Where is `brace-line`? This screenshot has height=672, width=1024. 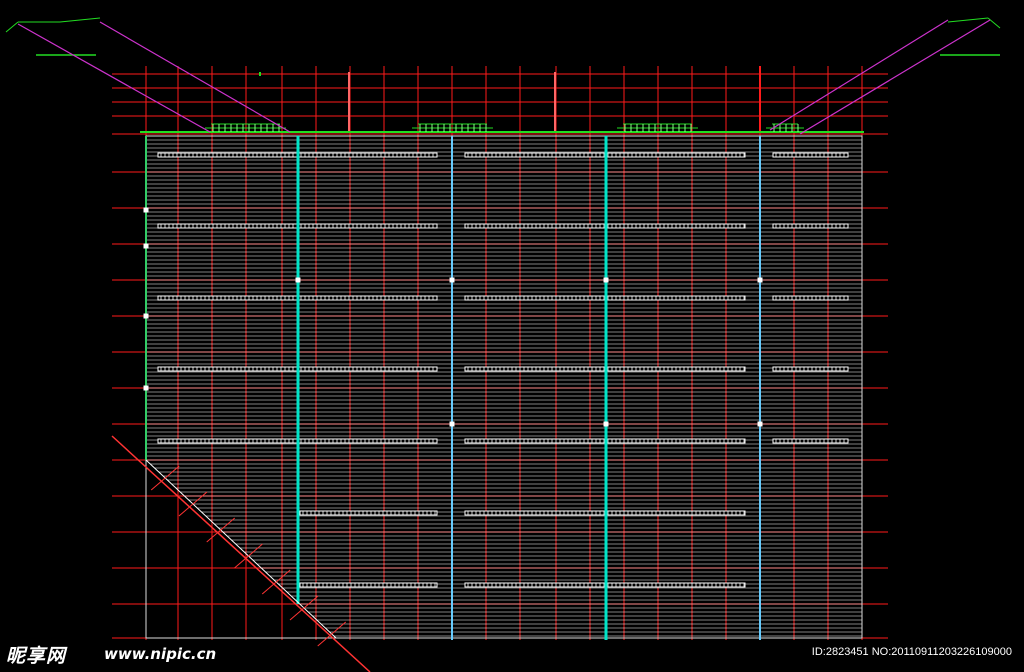 brace-line is located at coordinates (859, 75).